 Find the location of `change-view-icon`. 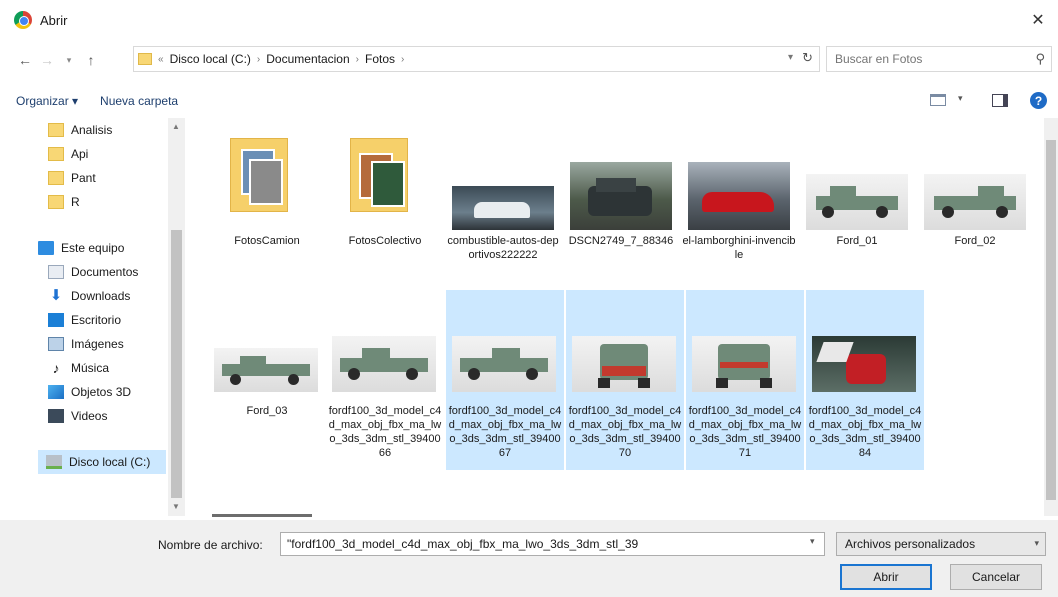

change-view-icon is located at coordinates (938, 100).